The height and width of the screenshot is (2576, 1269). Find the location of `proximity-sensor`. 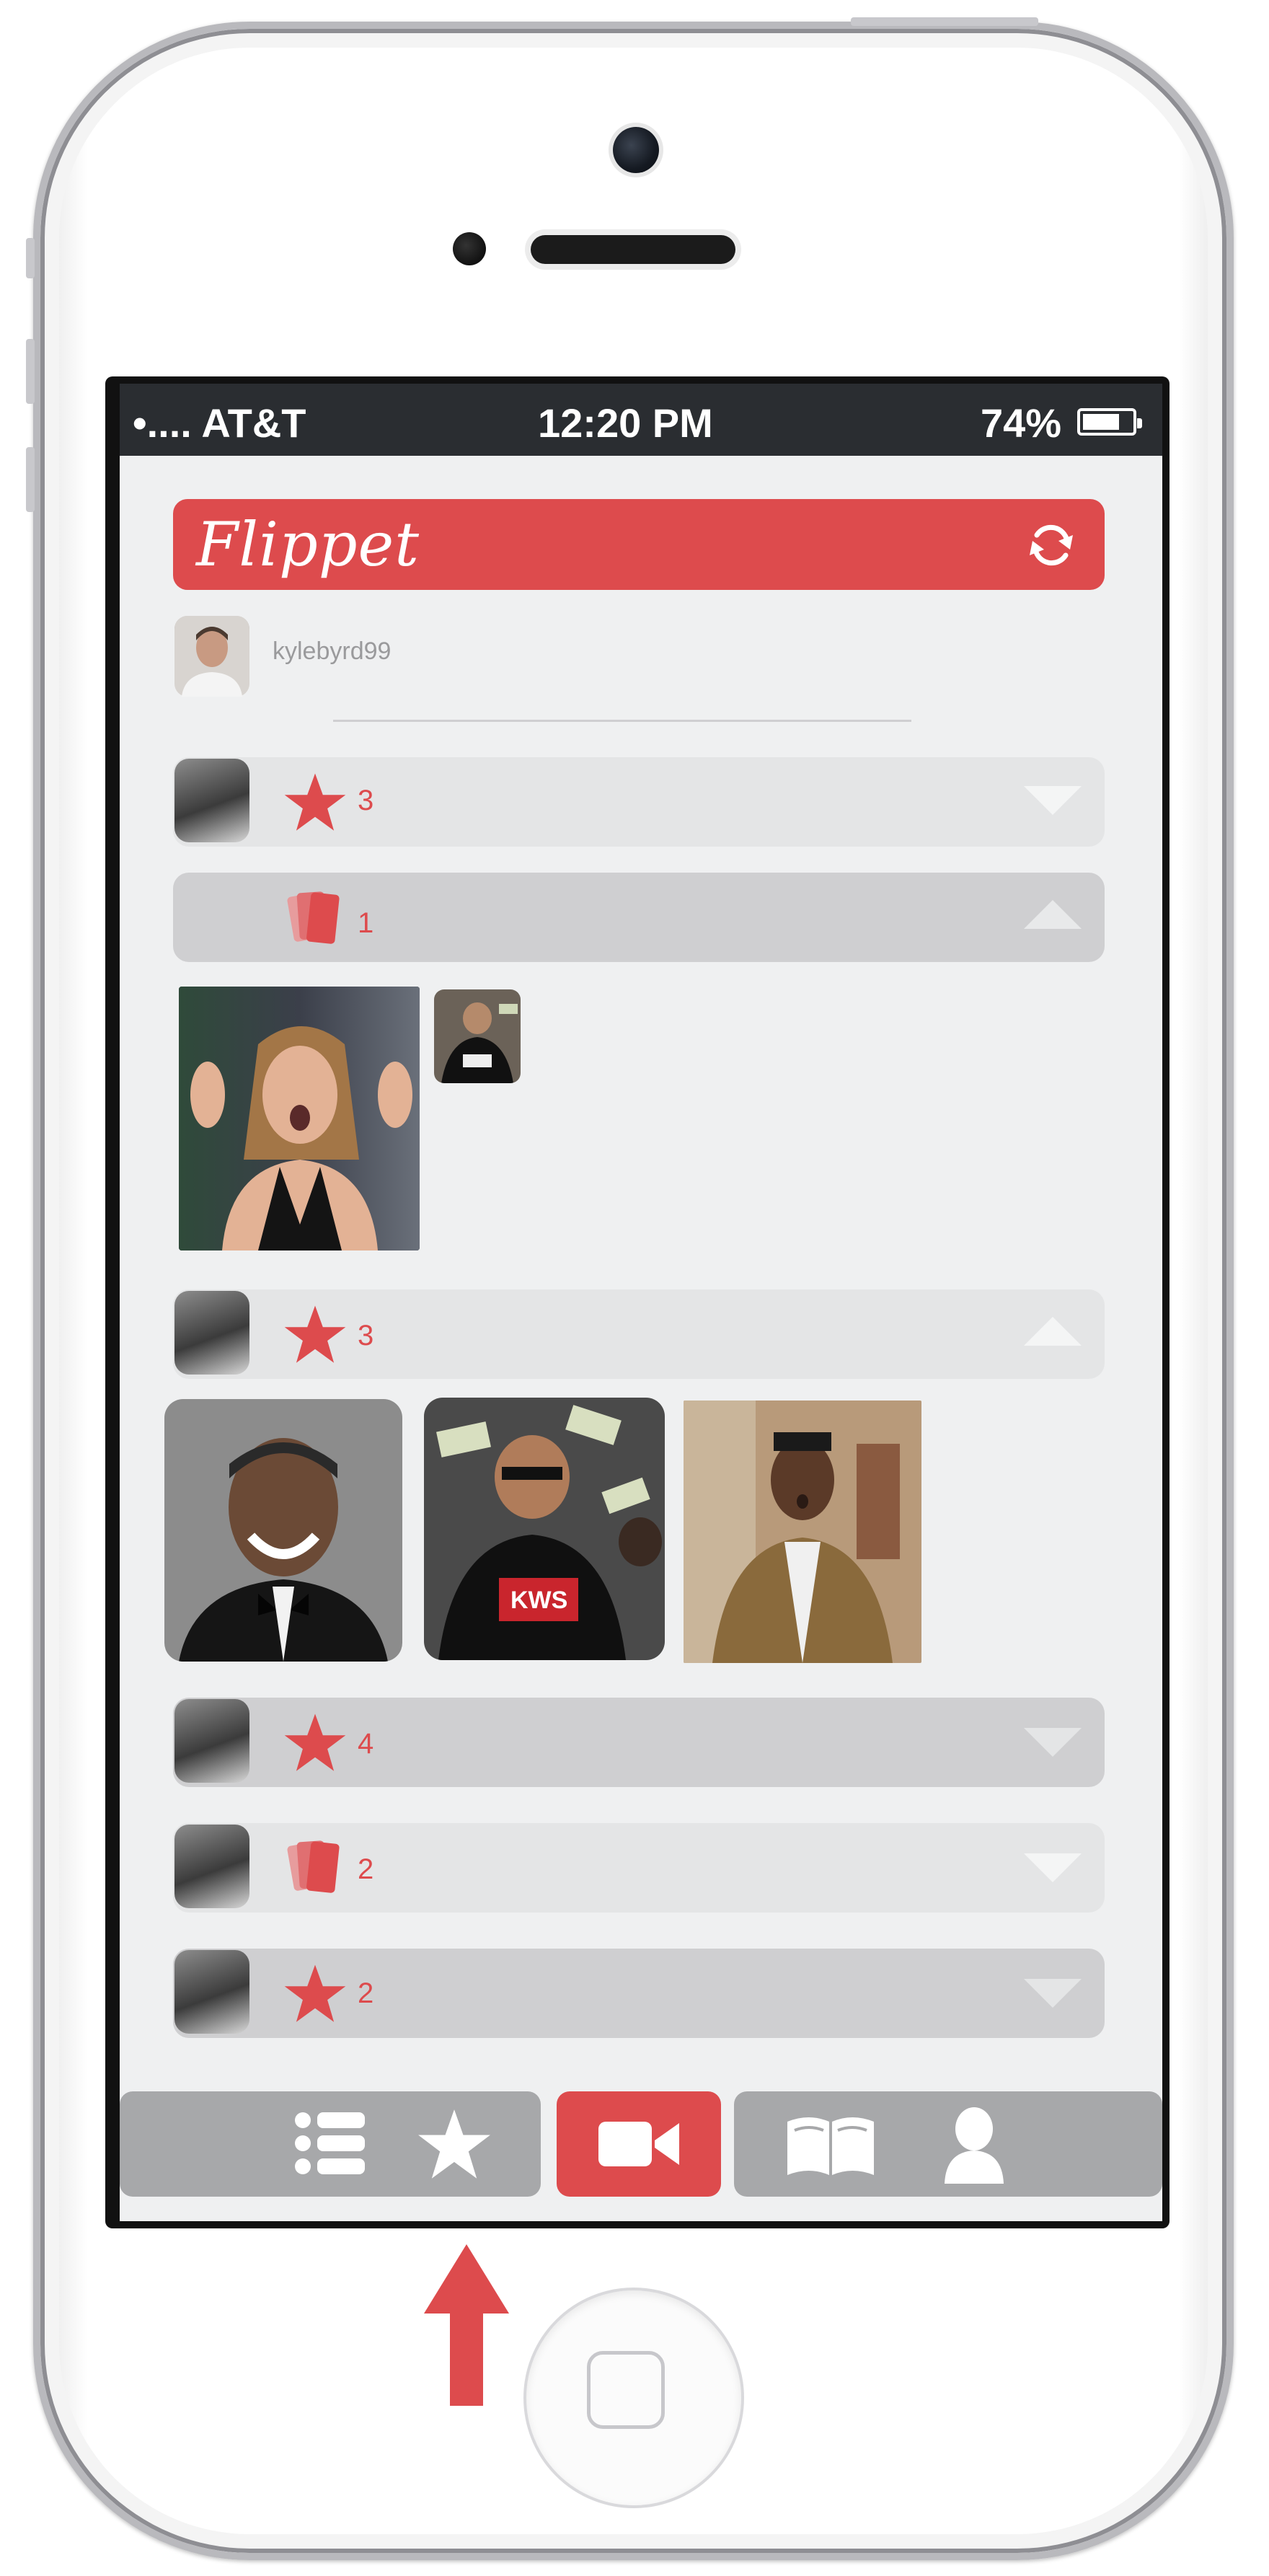

proximity-sensor is located at coordinates (469, 248).